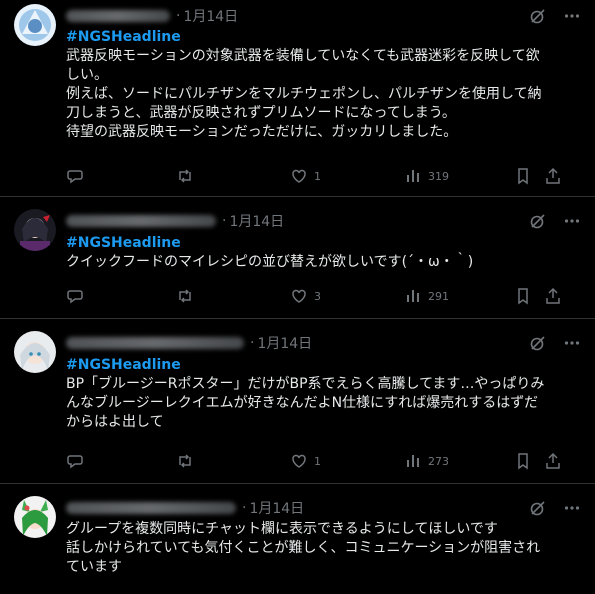  Describe the element at coordinates (317, 296) in the screenshot. I see `like-count: 3` at that location.